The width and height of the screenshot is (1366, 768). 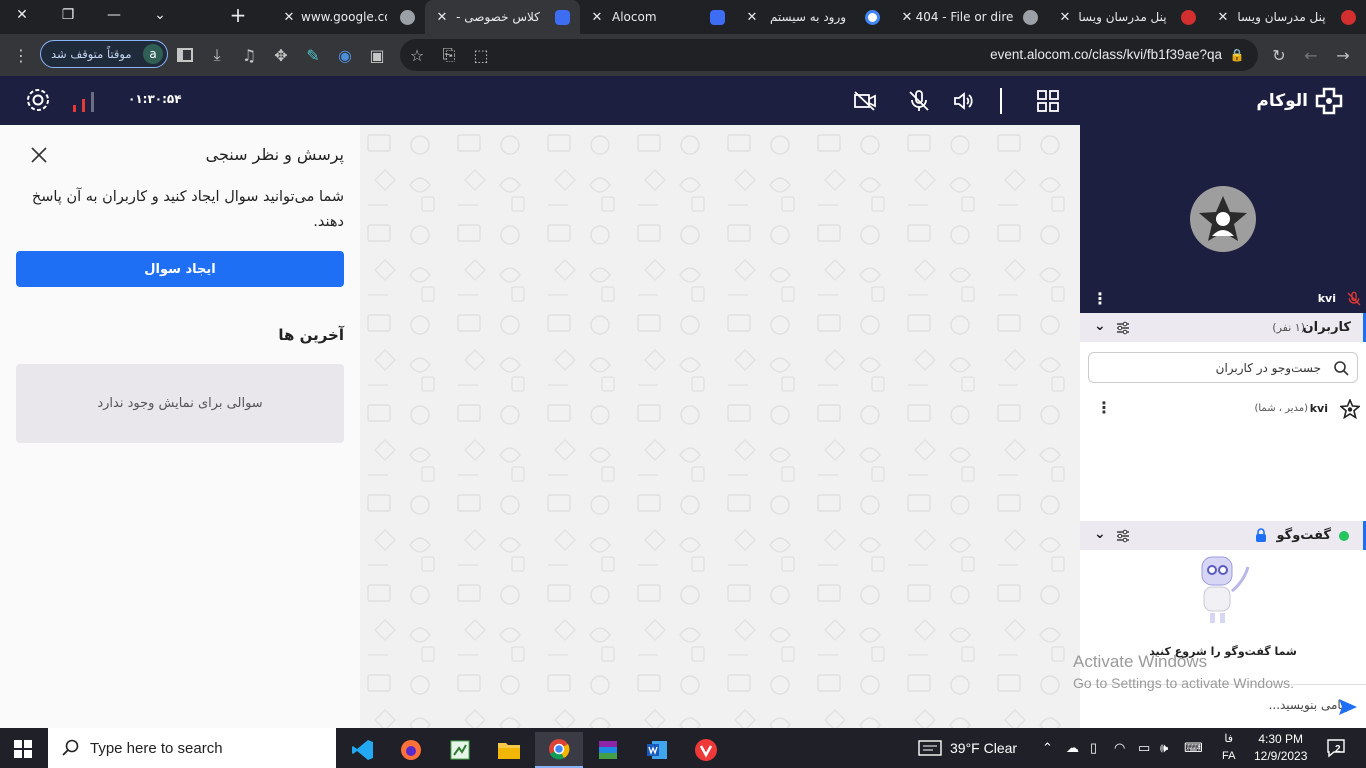 What do you see at coordinates (281, 55) in the screenshot?
I see `extensions-puzzle-icon: ✥` at bounding box center [281, 55].